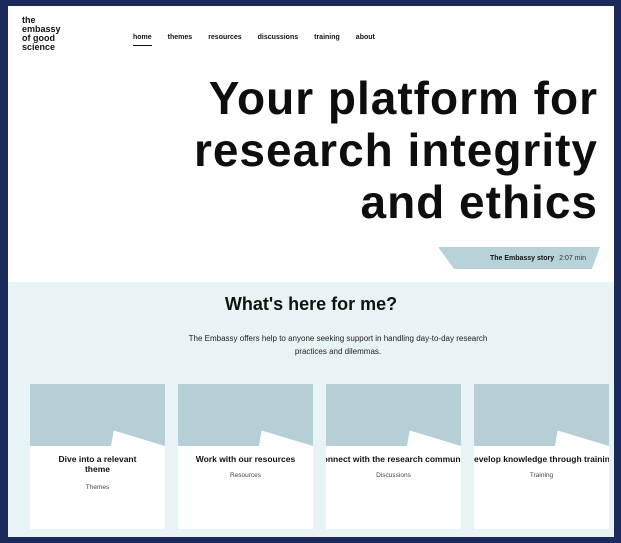 Image resolution: width=621 pixels, height=543 pixels. I want to click on card-subtitle: Discussions, so click(393, 475).